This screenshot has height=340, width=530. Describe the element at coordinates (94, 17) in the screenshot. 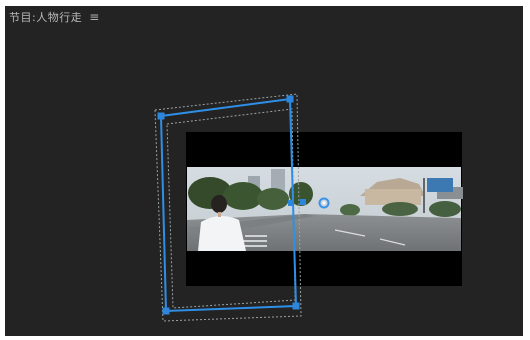

I see `hamburger-menu-icon: ≡` at that location.